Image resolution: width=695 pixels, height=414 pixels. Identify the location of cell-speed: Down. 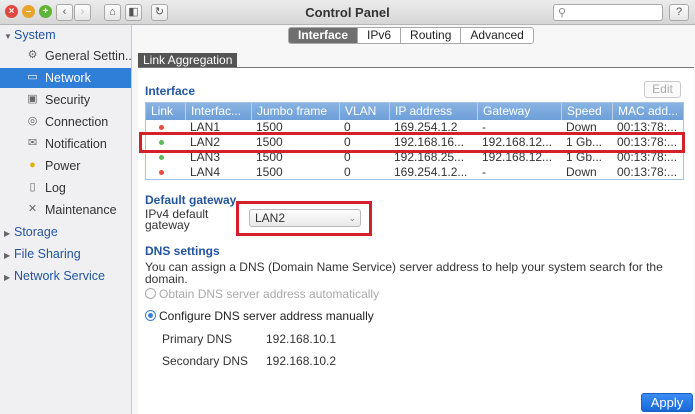
(581, 172).